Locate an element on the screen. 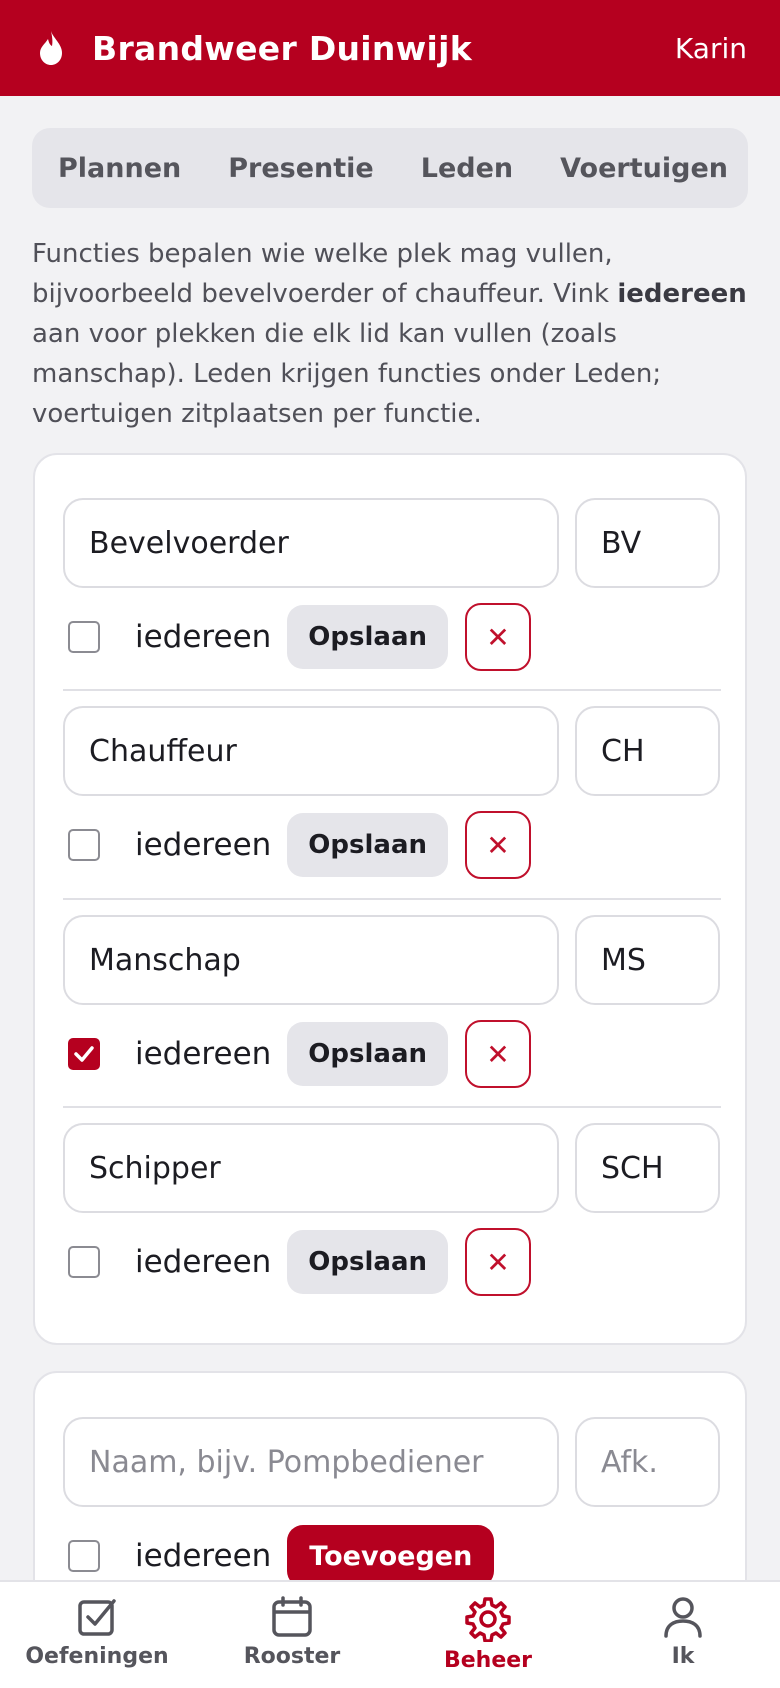  function-name-input: Chauffeur is located at coordinates (311, 751).